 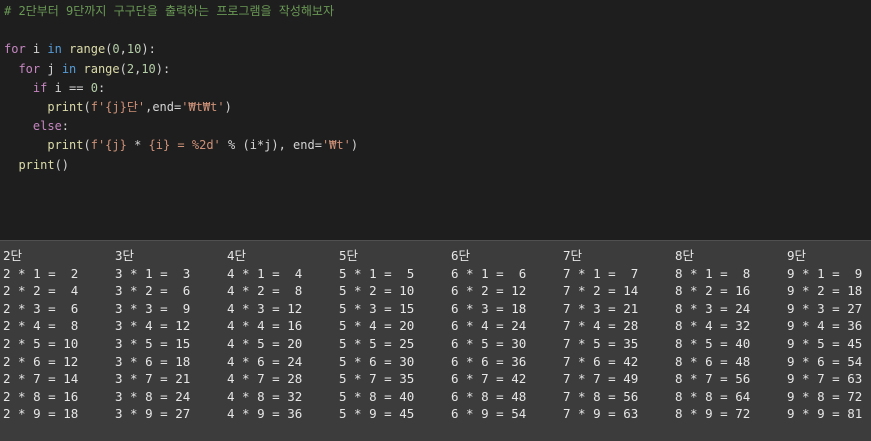 I want to click on output-line: 7 * 4 = 28, so click(x=601, y=326).